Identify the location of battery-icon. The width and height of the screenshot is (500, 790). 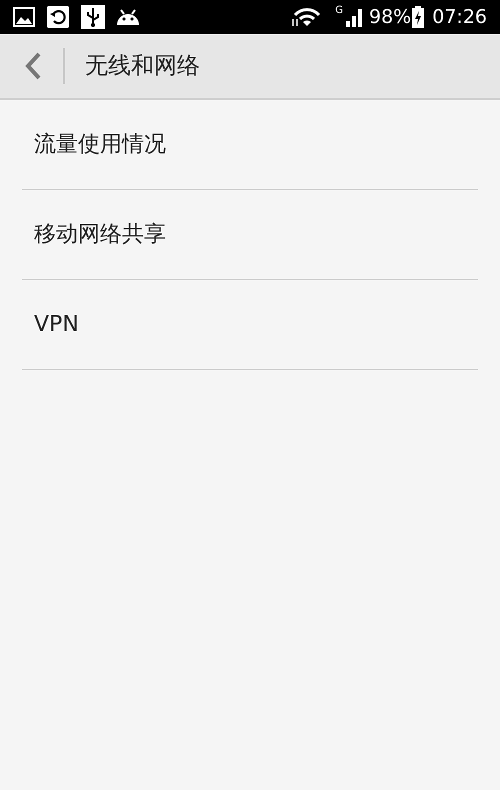
(418, 17).